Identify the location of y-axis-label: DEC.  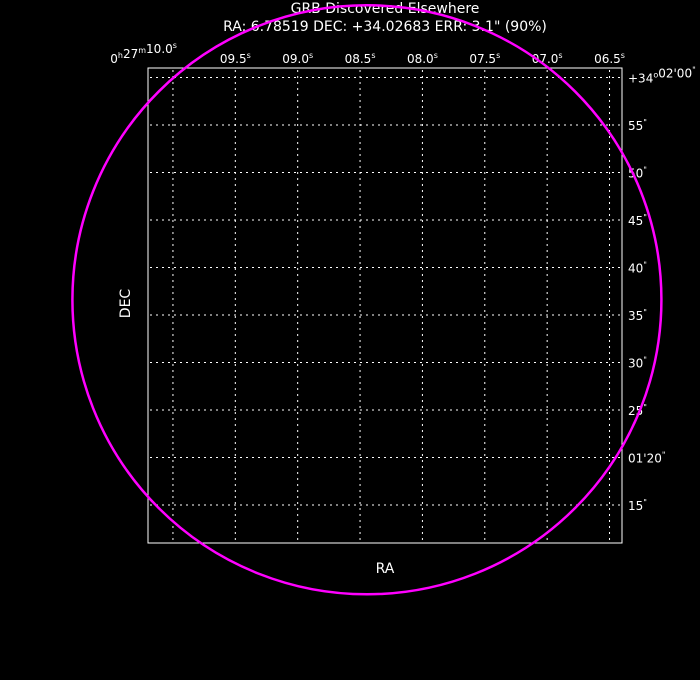
(126, 304).